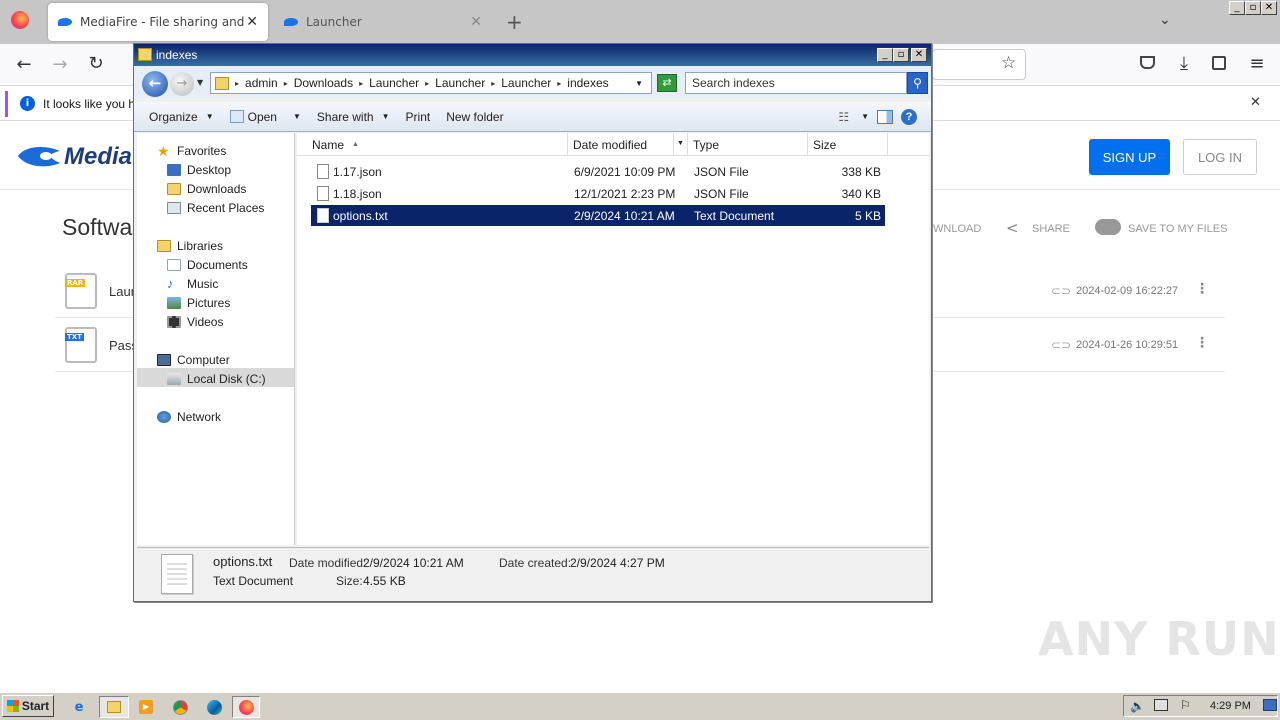 This screenshot has height=720, width=1280. I want to click on action-center-flag-icon: ⚐, so click(1185, 705).